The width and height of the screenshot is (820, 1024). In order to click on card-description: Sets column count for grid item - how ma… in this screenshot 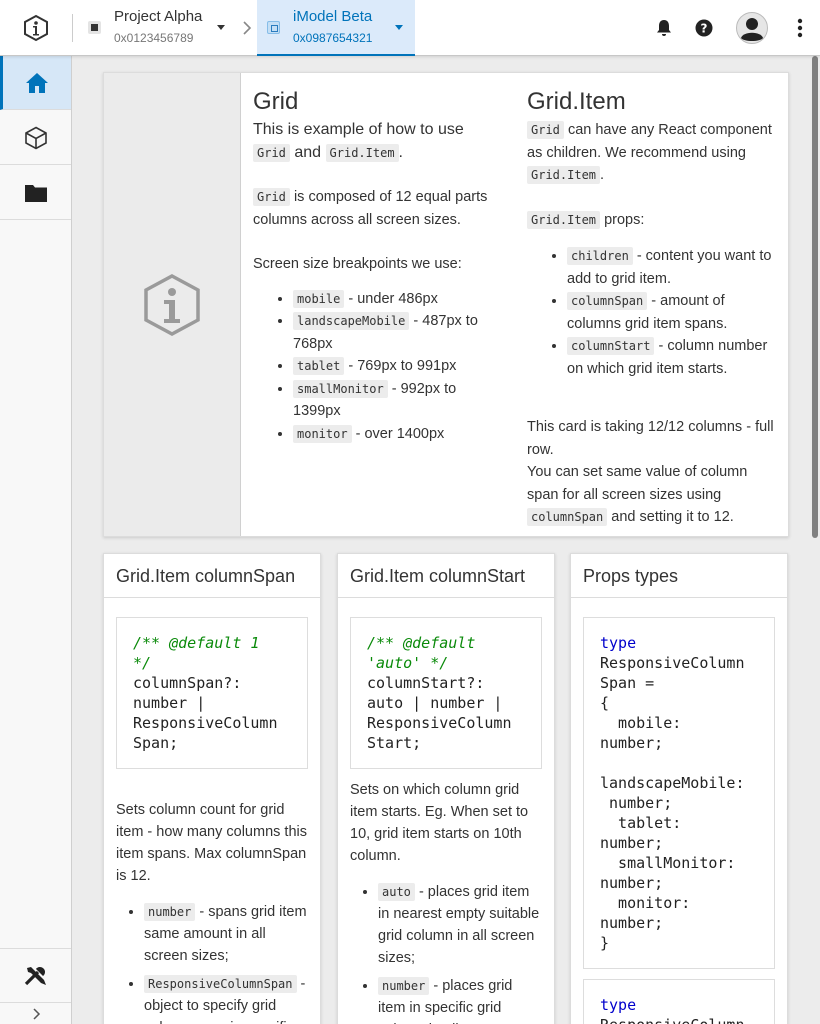, I will do `click(211, 843)`.